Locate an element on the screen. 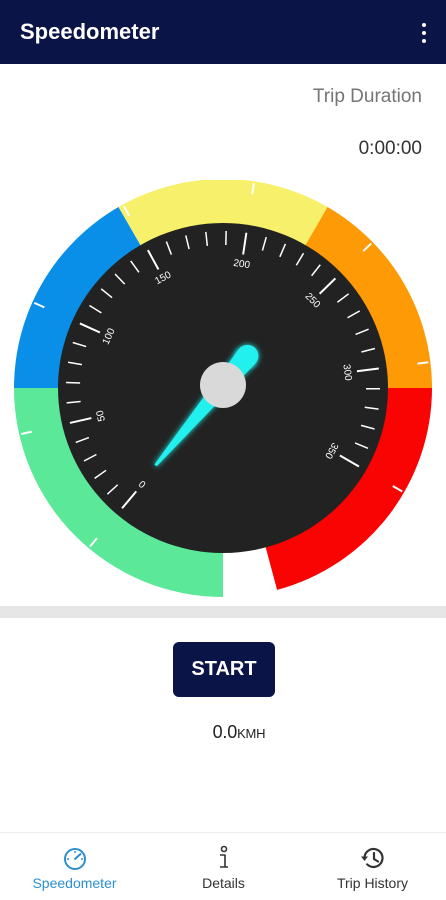 The width and height of the screenshot is (446, 900). speed-readout-value: 0.0 is located at coordinates (225, 732).